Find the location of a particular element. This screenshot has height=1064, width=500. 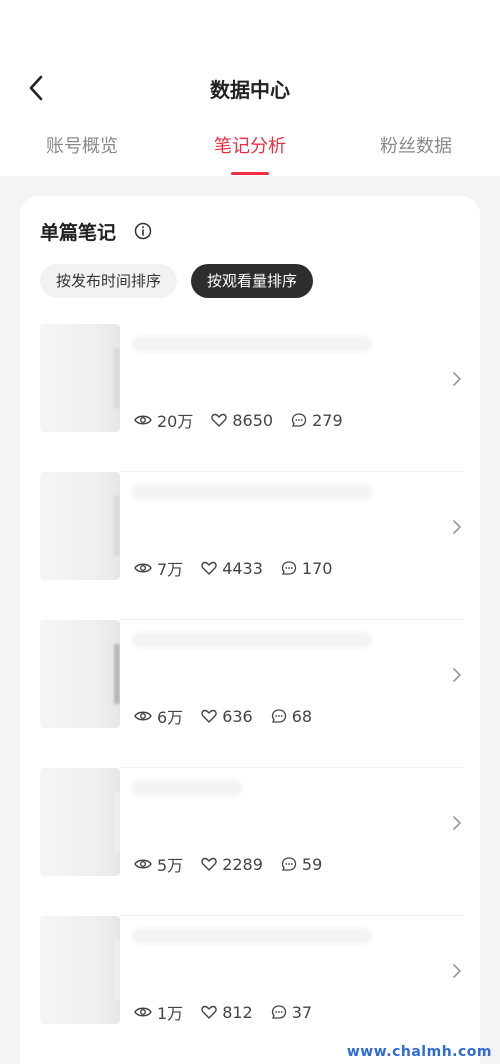

comments-stat: 37 is located at coordinates (291, 1012).